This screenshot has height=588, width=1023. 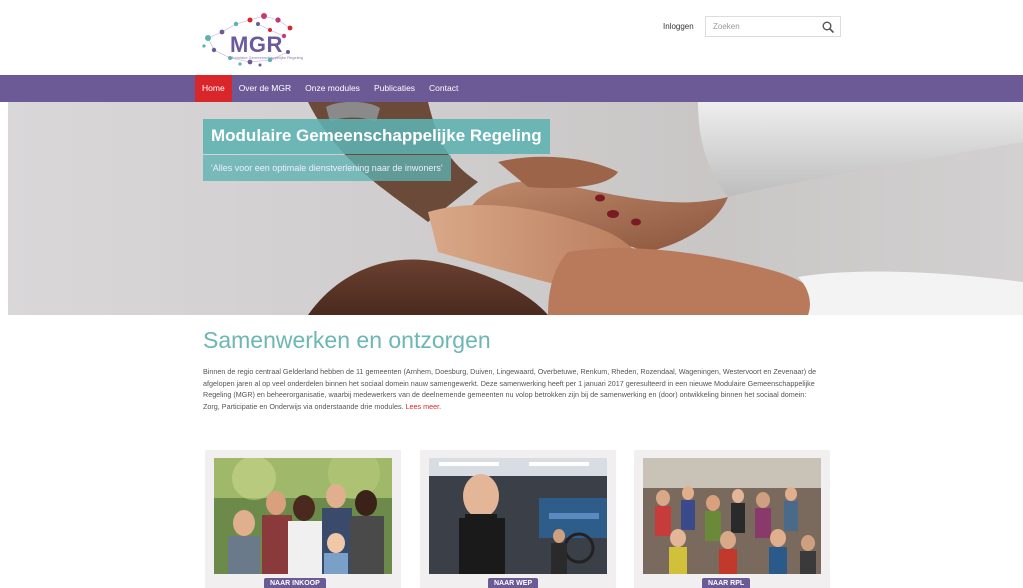 I want to click on module-card-rpl: NAAR RPL, so click(x=732, y=519).